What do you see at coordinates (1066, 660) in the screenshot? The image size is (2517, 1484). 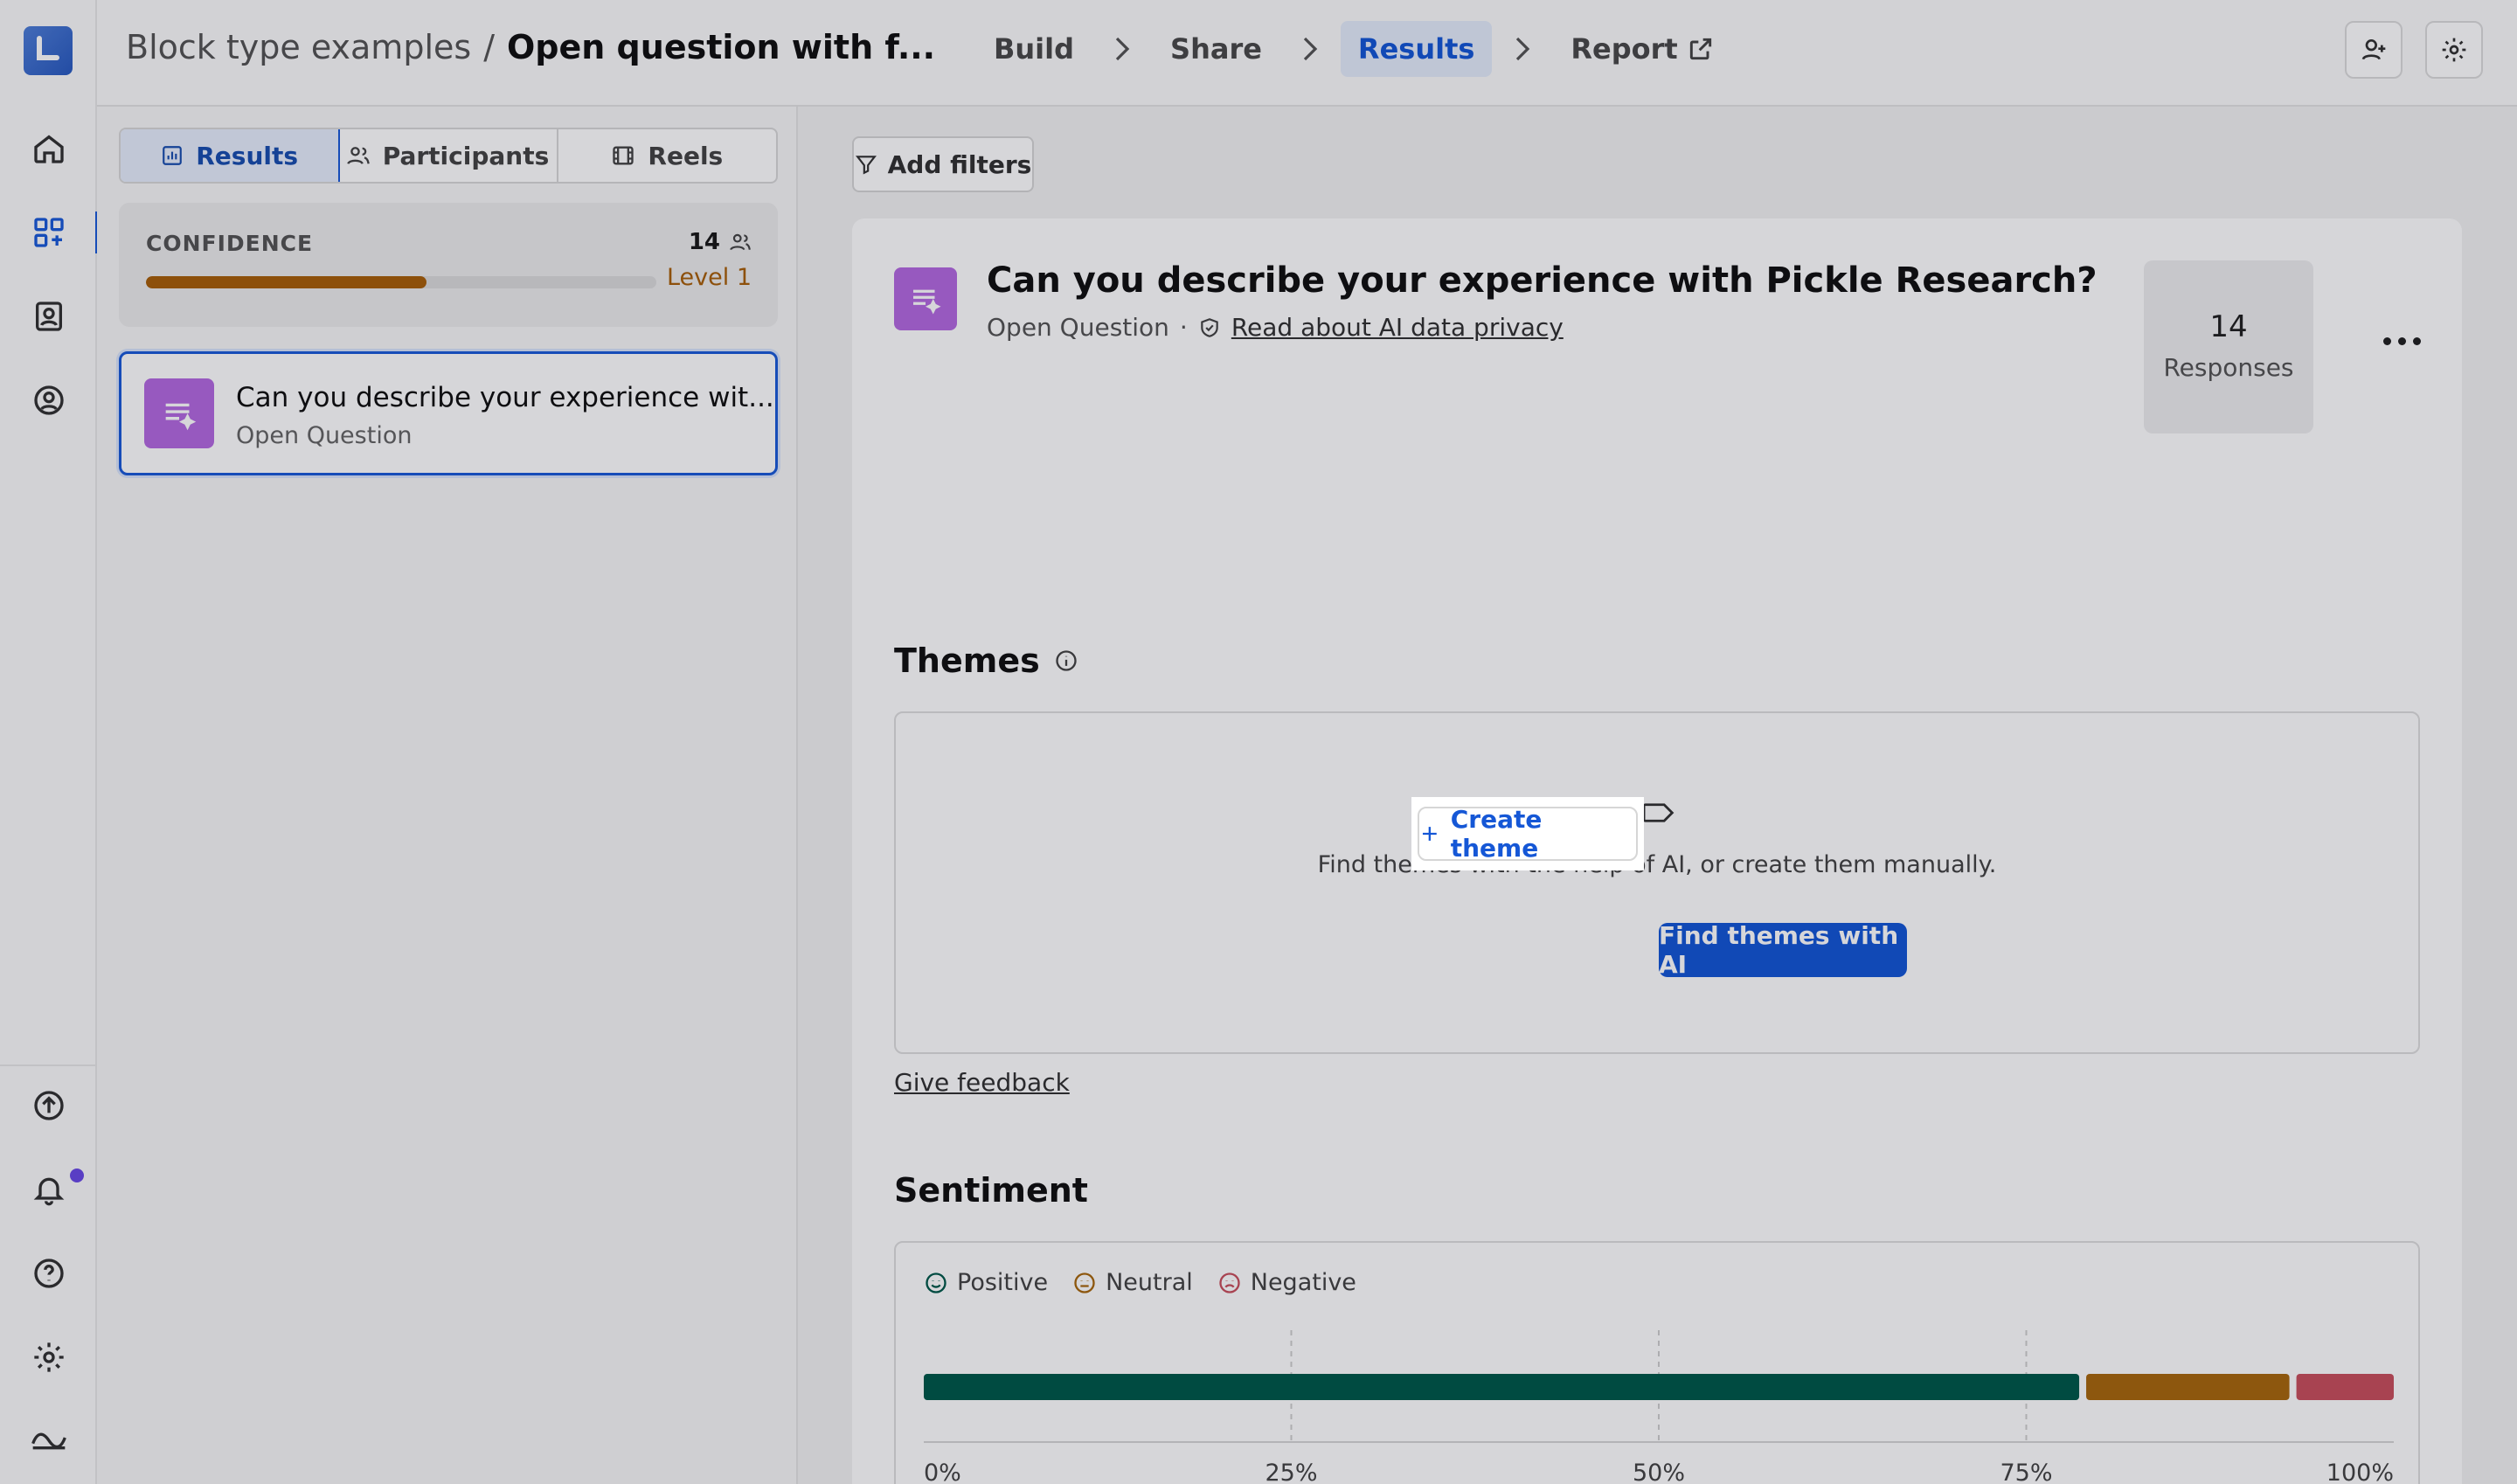 I see `info-icon` at bounding box center [1066, 660].